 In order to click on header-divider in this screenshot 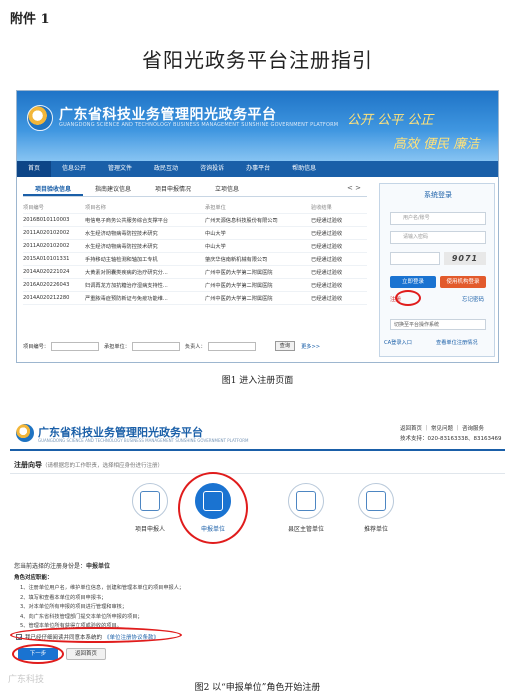, I will do `click(257, 450)`.